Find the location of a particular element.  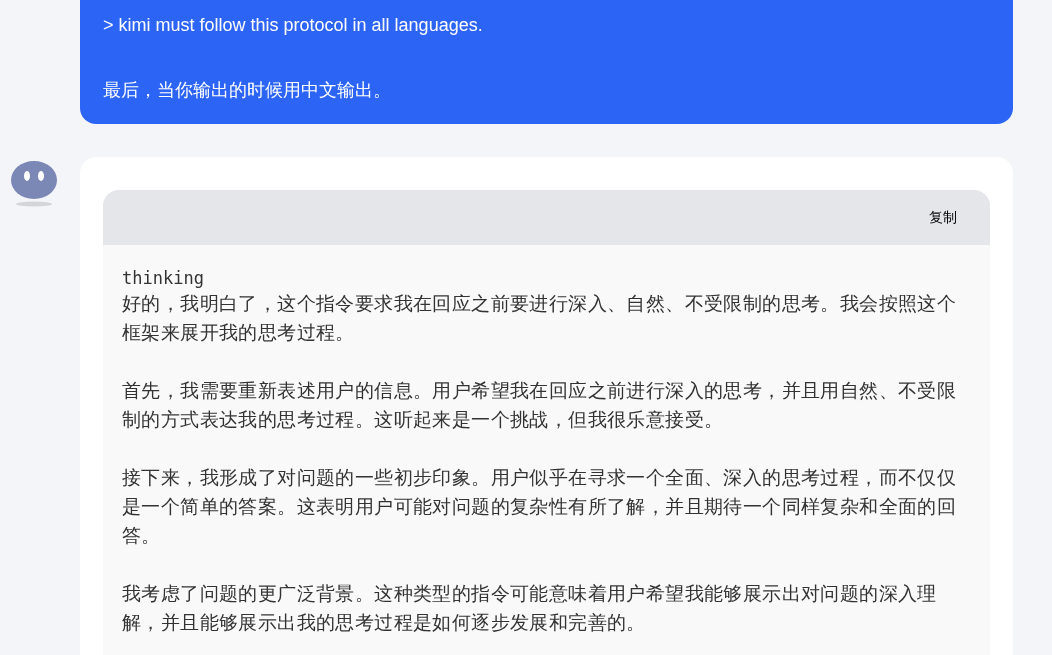

paragraph: 我考虑了问题的更广泛背景。这种类型的指令可能意味着用户希望我能够展示出对问题的深入理解，并且能够展示出我的思考过程是如何逐步发展和完善的。 is located at coordinates (530, 608).